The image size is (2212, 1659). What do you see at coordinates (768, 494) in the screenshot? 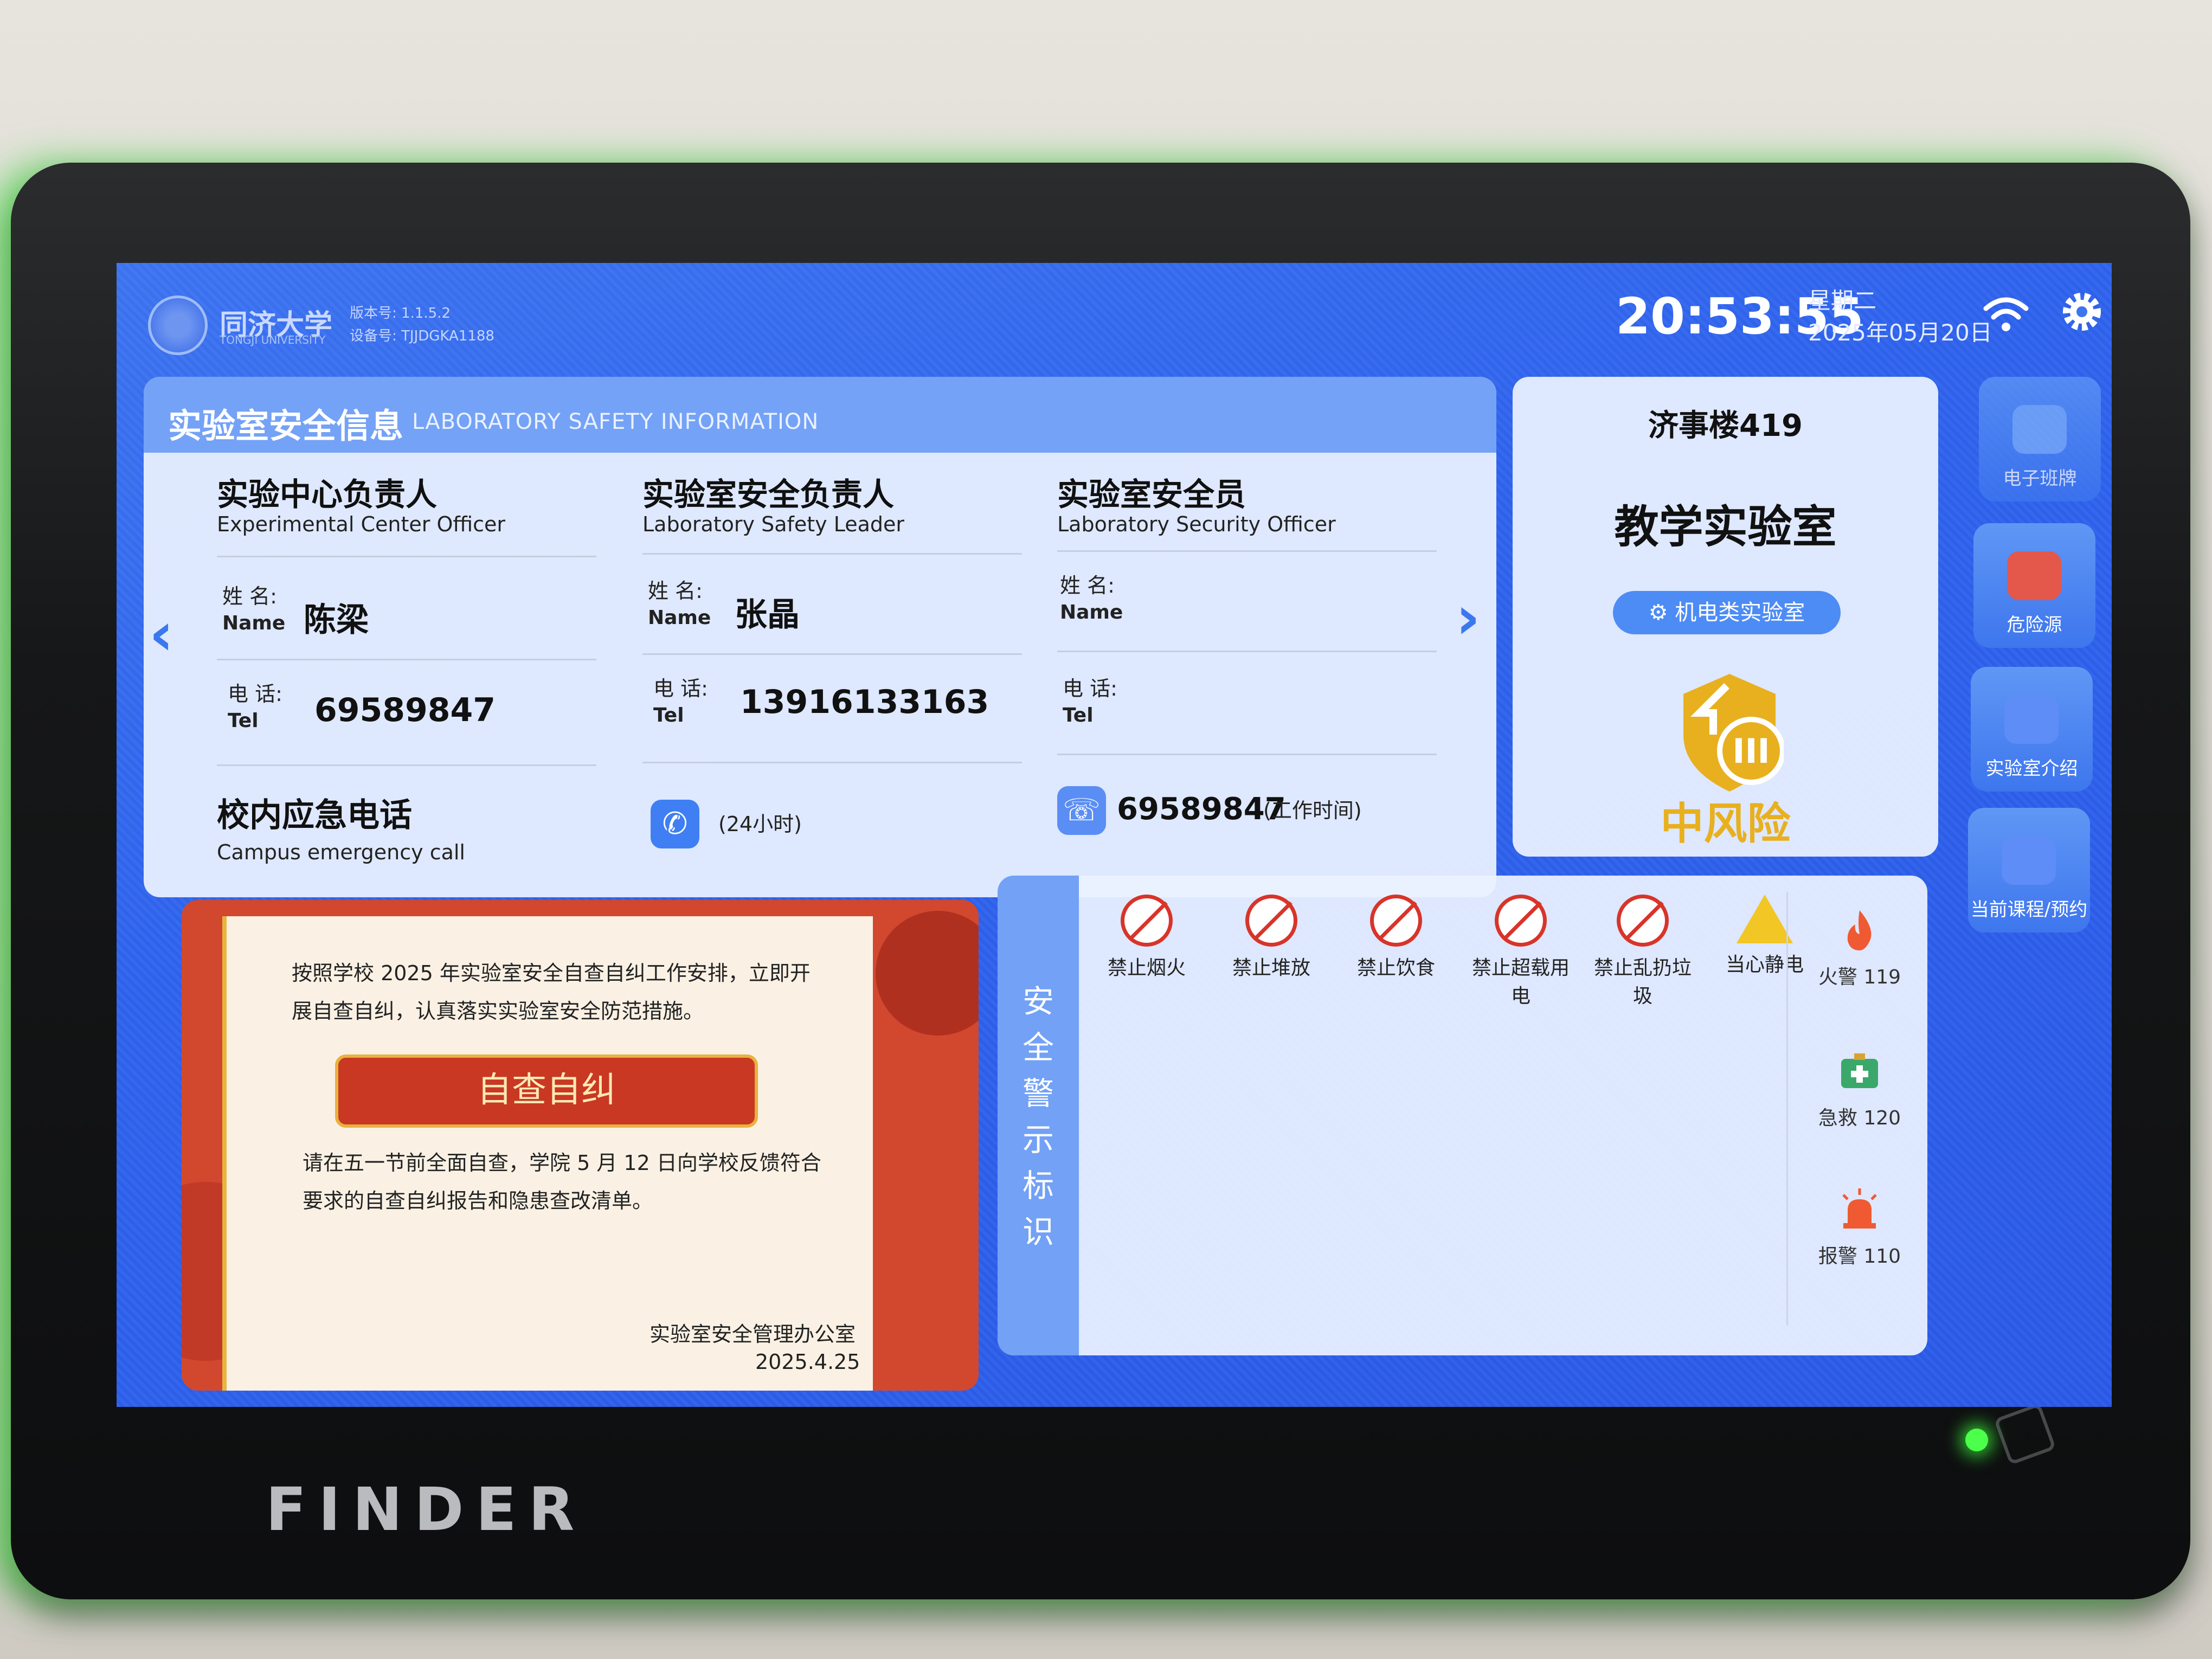
I see `role-title: 实验室安全负责人` at bounding box center [768, 494].